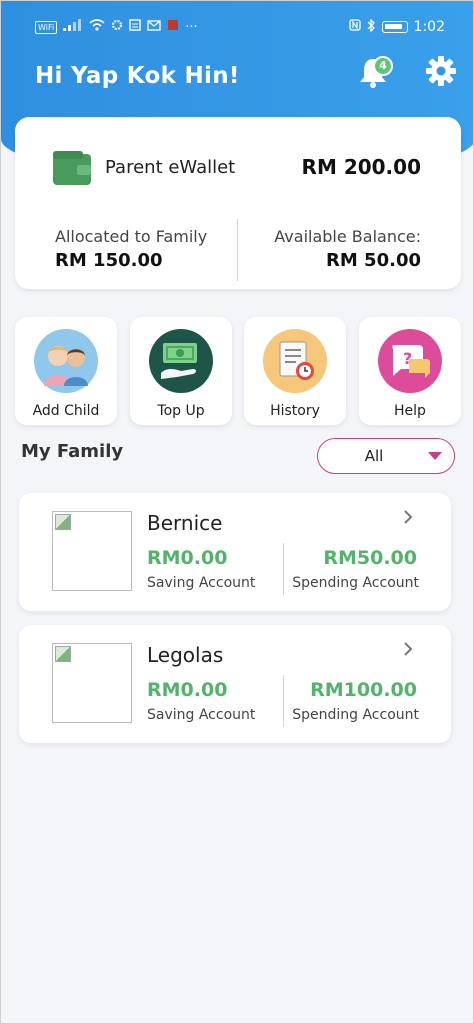  What do you see at coordinates (109, 260) in the screenshot?
I see `allocated-value: RM 150.00` at bounding box center [109, 260].